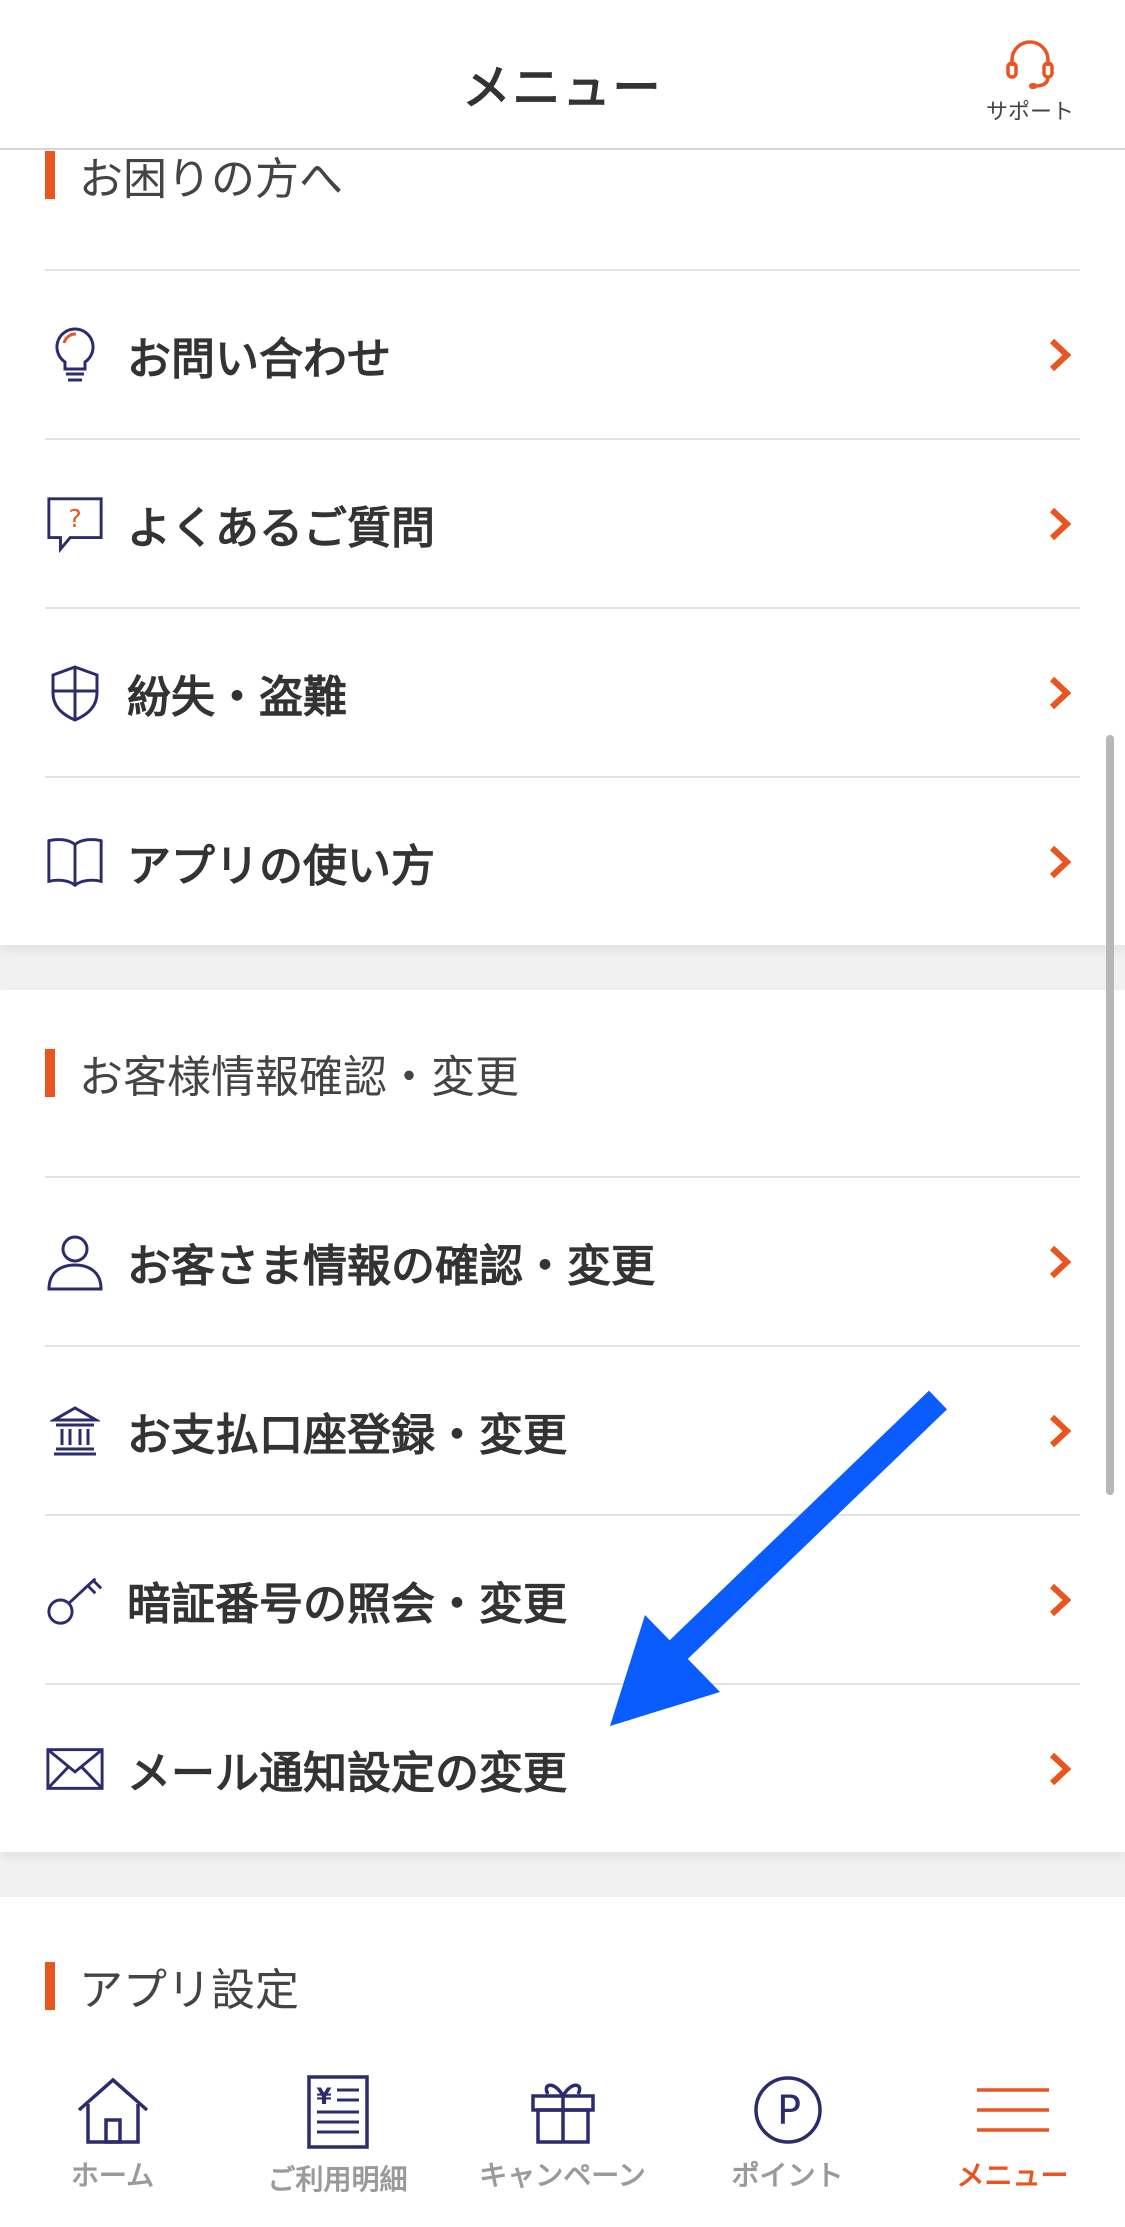 This screenshot has height=2227, width=1125. I want to click on tab-campaign: キャンペーン, so click(562, 2133).